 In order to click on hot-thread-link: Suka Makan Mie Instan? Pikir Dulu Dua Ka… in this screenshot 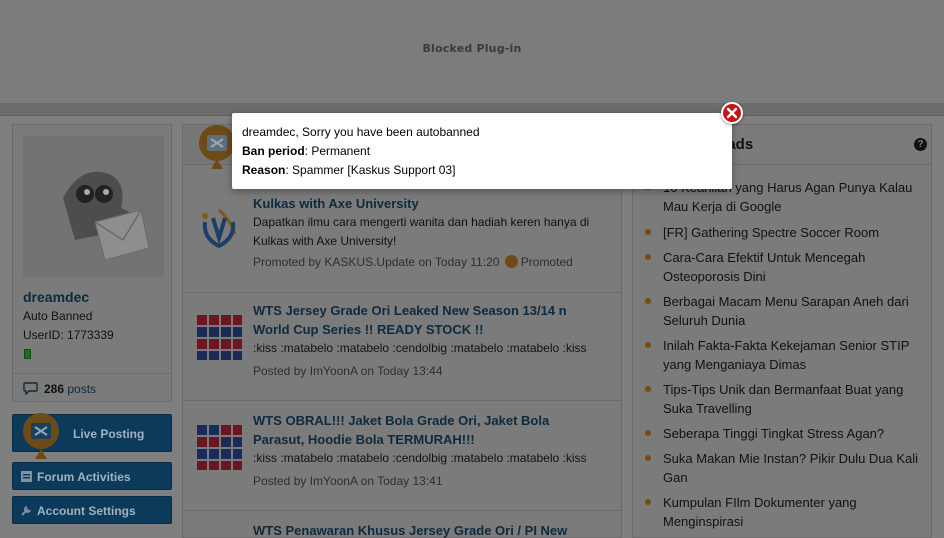, I will do `click(794, 468)`.